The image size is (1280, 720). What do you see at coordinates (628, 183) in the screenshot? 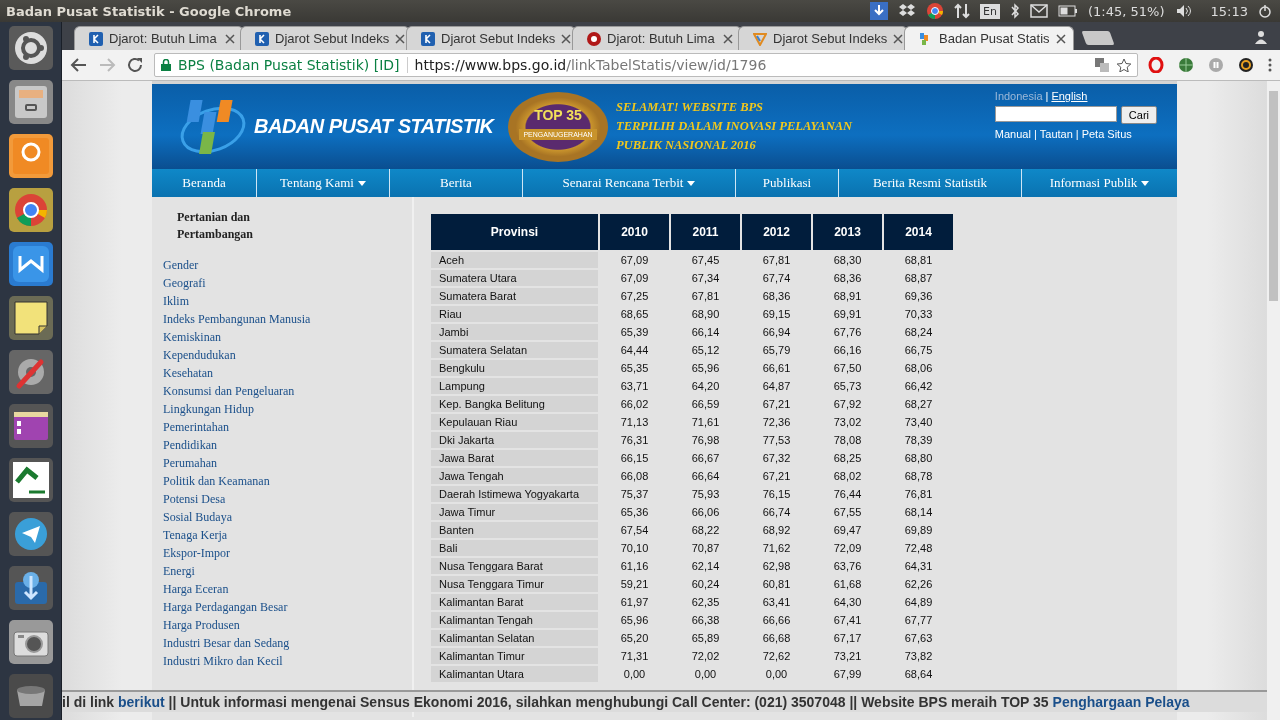
I see `nav-item: Senarai Rencana Terbit` at bounding box center [628, 183].